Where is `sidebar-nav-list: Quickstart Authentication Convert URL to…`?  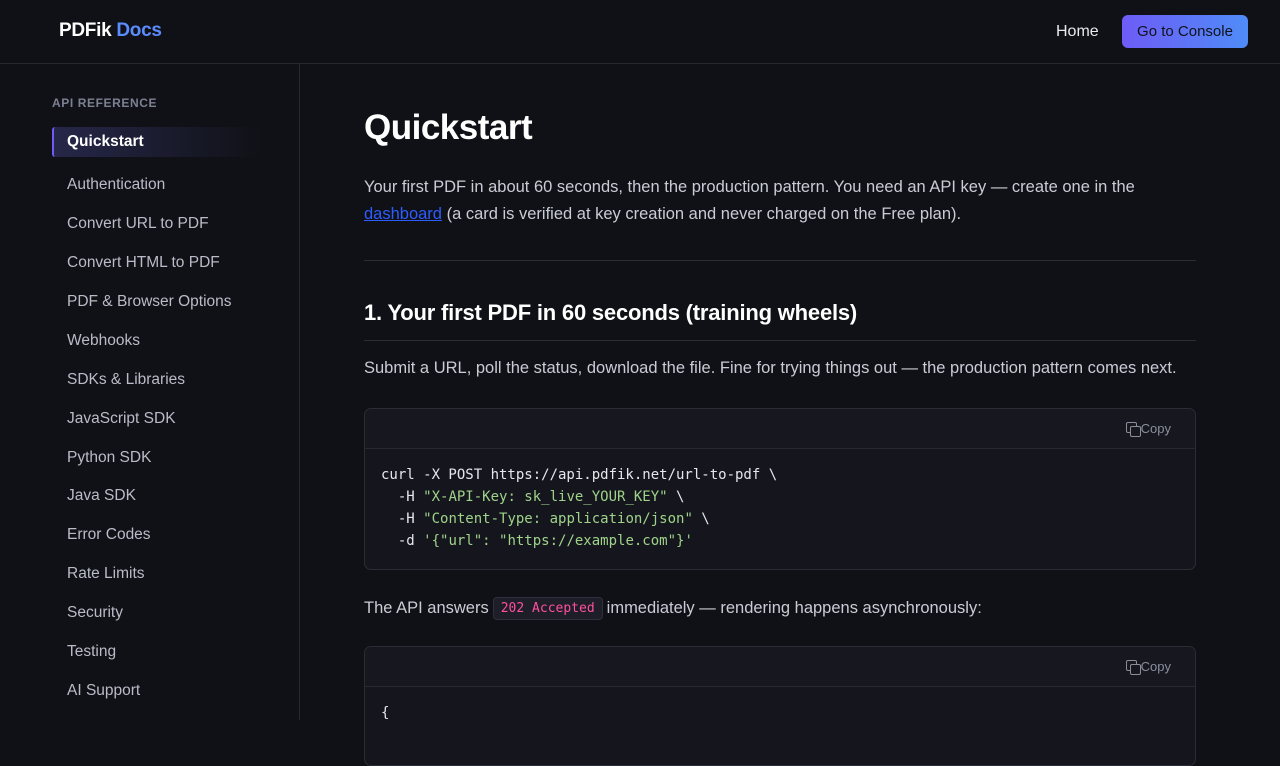 sidebar-nav-list: Quickstart Authentication Convert URL to… is located at coordinates (157, 418).